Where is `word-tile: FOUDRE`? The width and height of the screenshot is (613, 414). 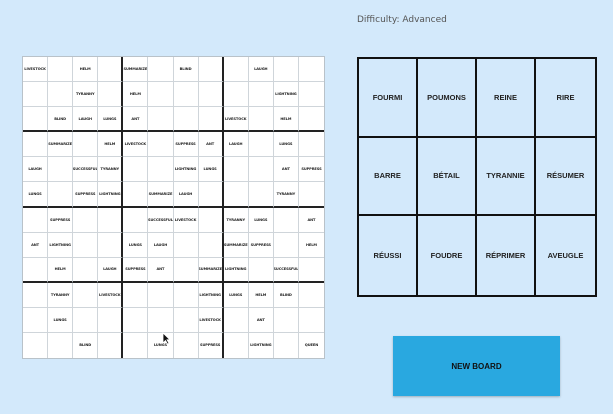
word-tile: FOUDRE is located at coordinates (447, 255).